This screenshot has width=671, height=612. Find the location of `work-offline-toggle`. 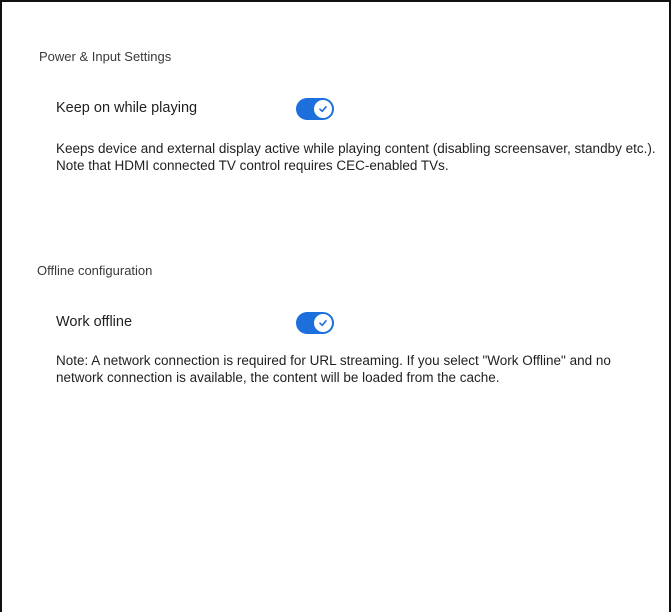

work-offline-toggle is located at coordinates (315, 323).